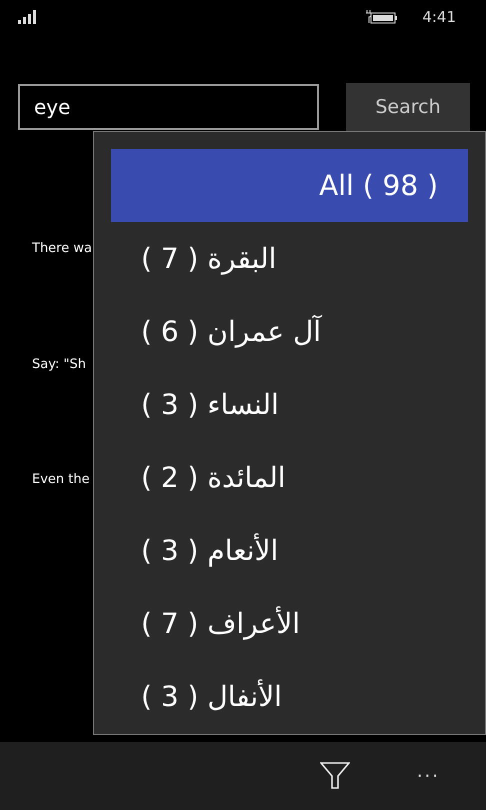 This screenshot has height=810, width=486. I want to click on more-button: ···, so click(428, 776).